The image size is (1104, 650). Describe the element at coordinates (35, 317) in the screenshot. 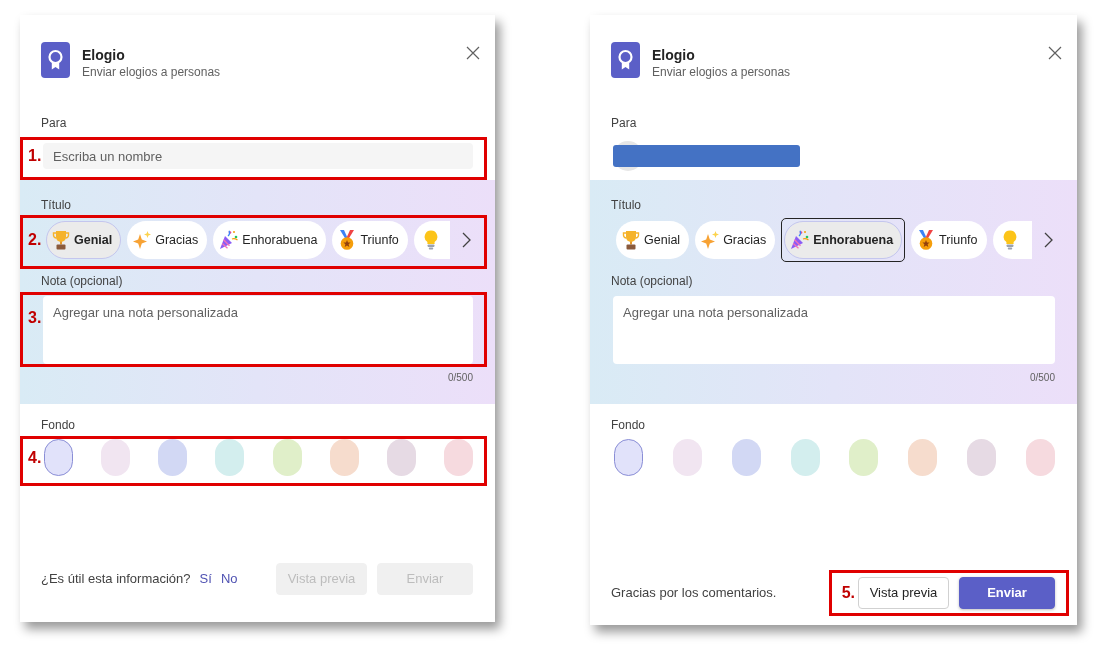

I see `annotation-number: 3.` at that location.